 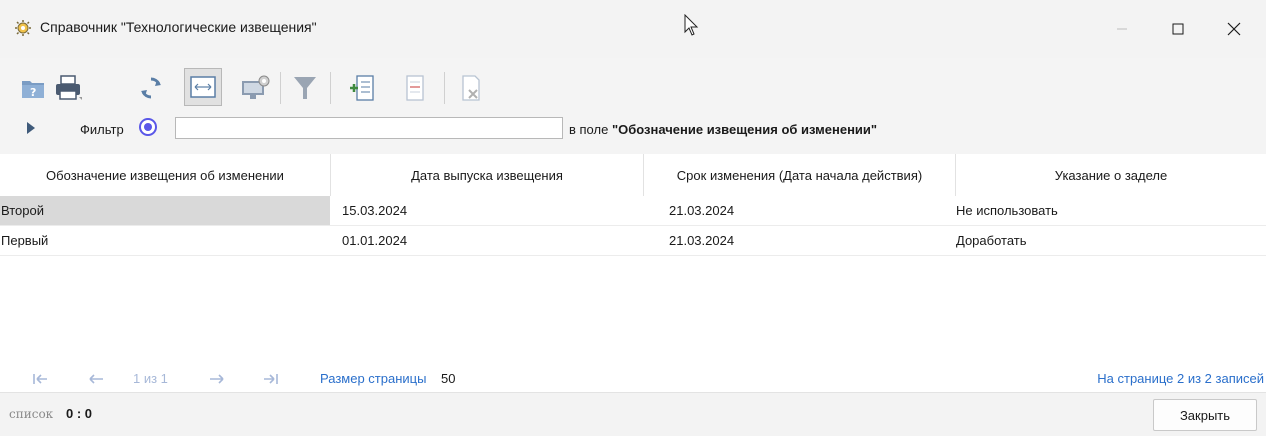 I want to click on close-icon, so click(x=1234, y=29).